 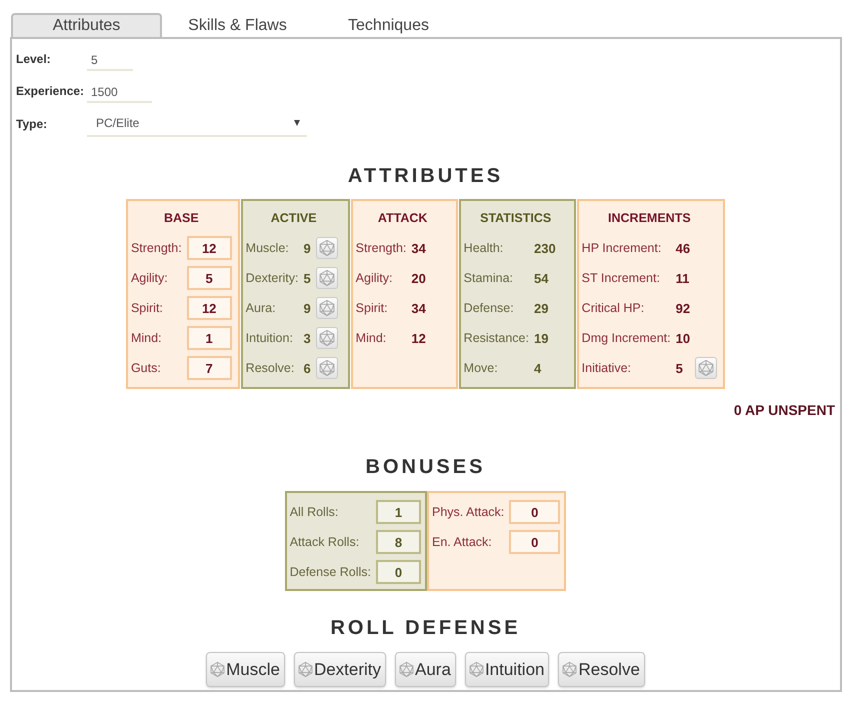 What do you see at coordinates (340, 669) in the screenshot?
I see `roll-defense-button: Dexterity` at bounding box center [340, 669].